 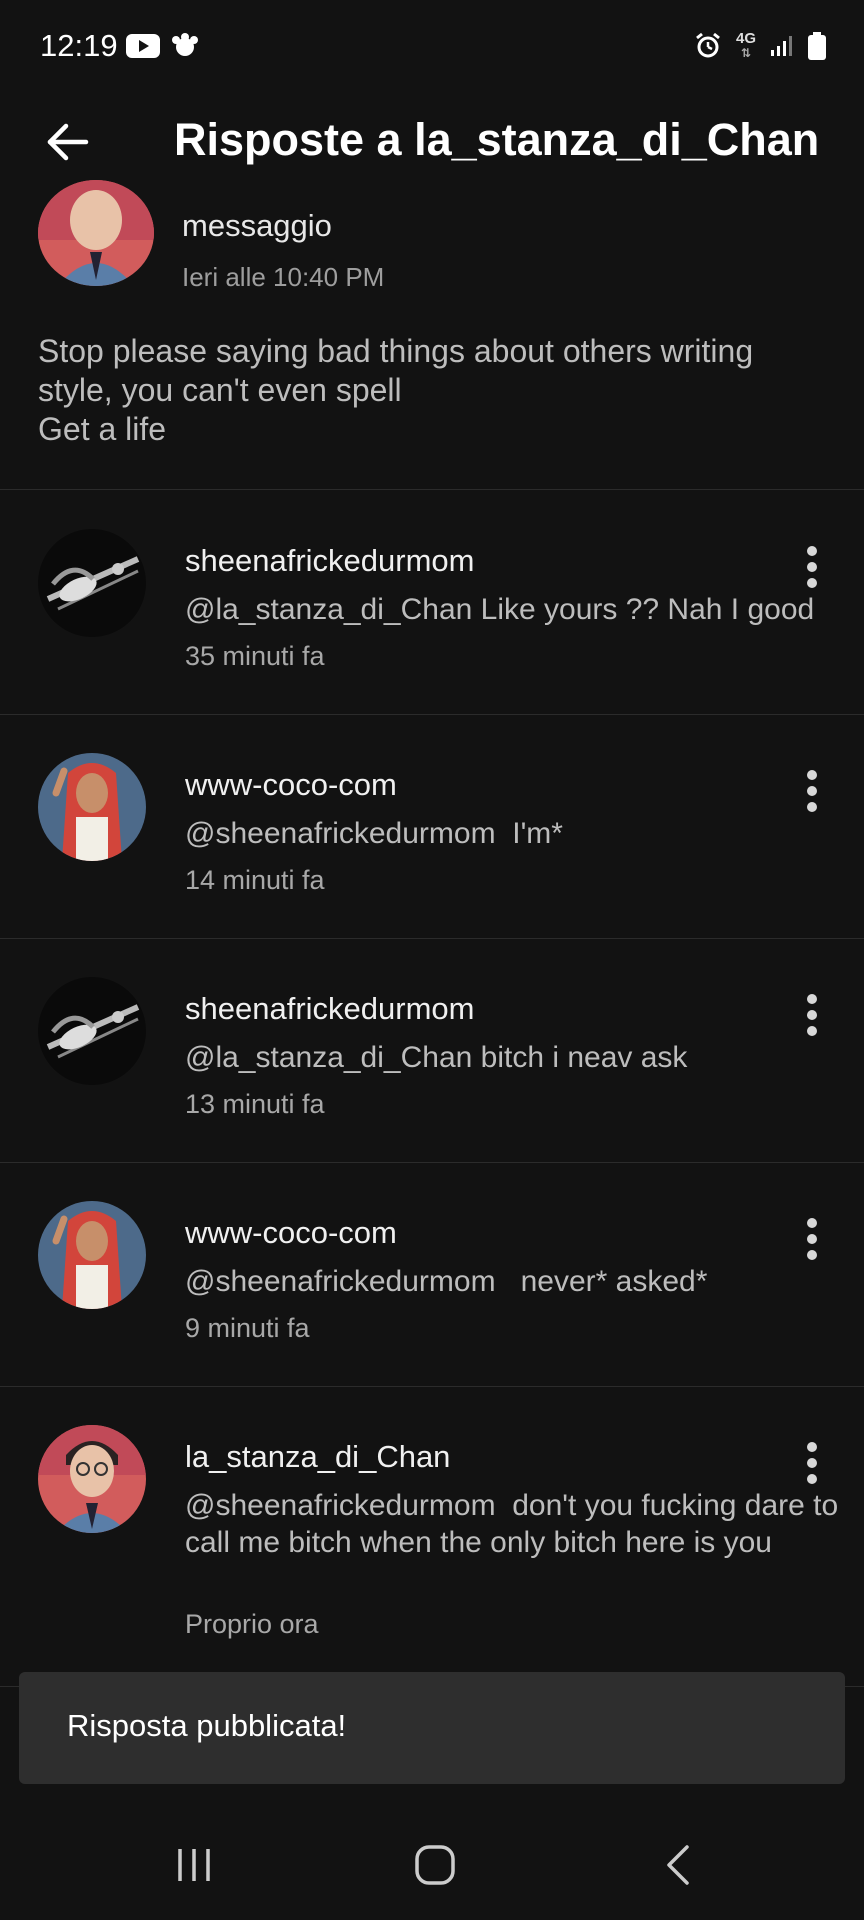 I want to click on status-left-icons, so click(x=163, y=46).